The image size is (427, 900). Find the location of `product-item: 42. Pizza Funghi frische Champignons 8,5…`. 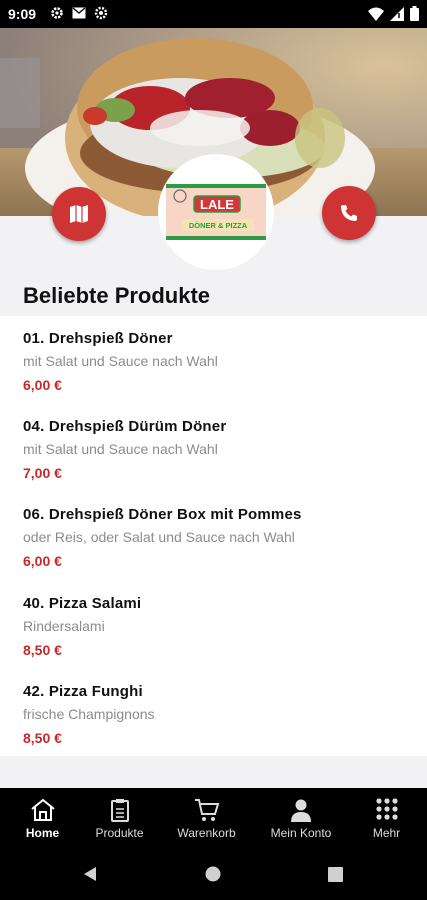

product-item: 42. Pizza Funghi frische Champignons 8,5… is located at coordinates (213, 714).